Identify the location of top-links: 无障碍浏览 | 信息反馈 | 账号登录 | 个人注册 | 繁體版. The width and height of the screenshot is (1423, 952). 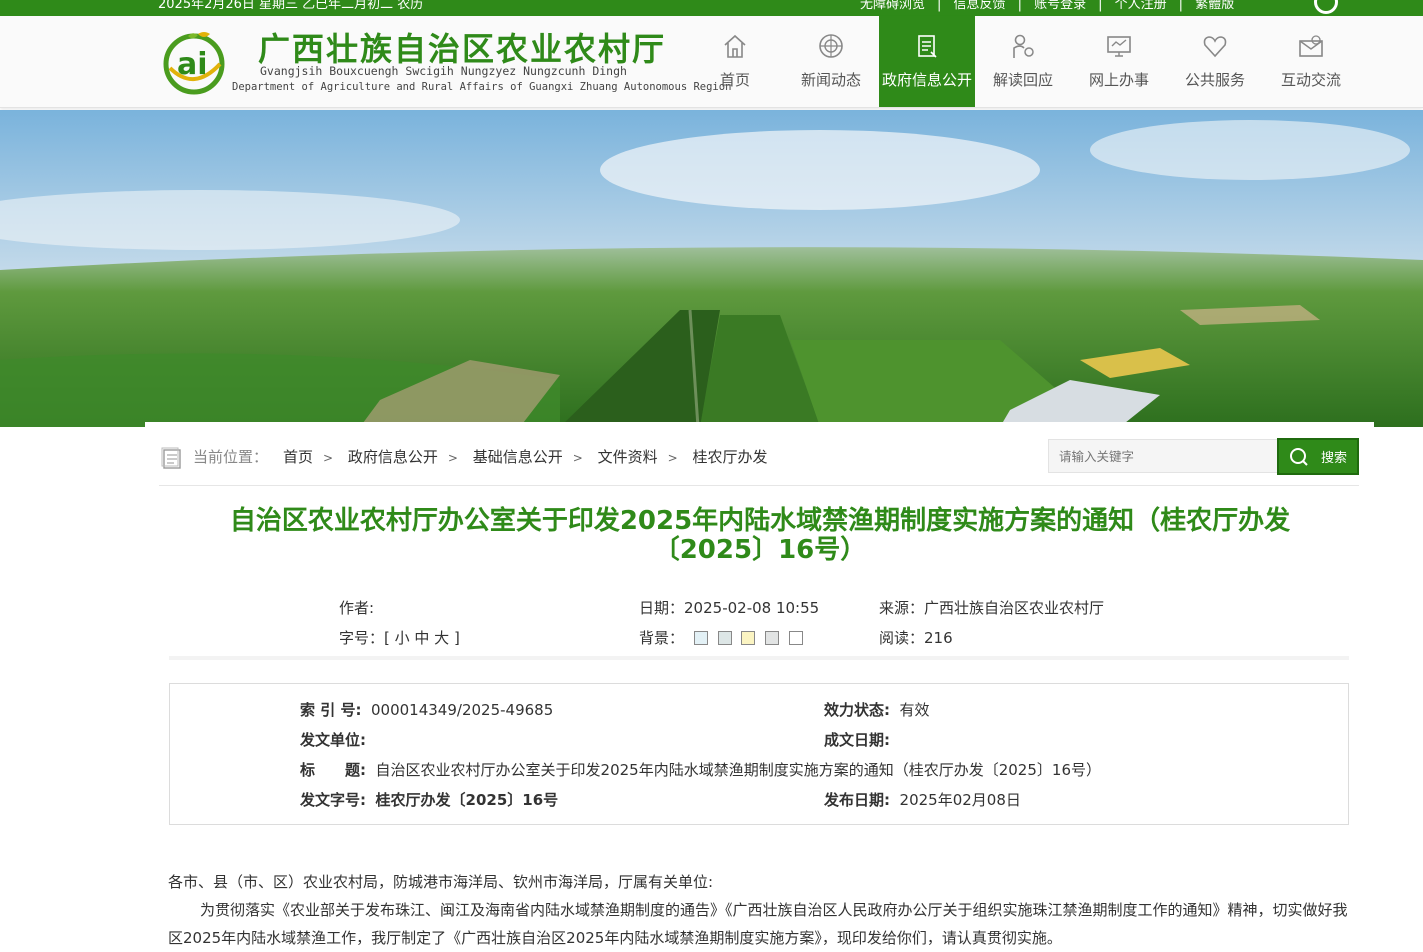
(1049, 6).